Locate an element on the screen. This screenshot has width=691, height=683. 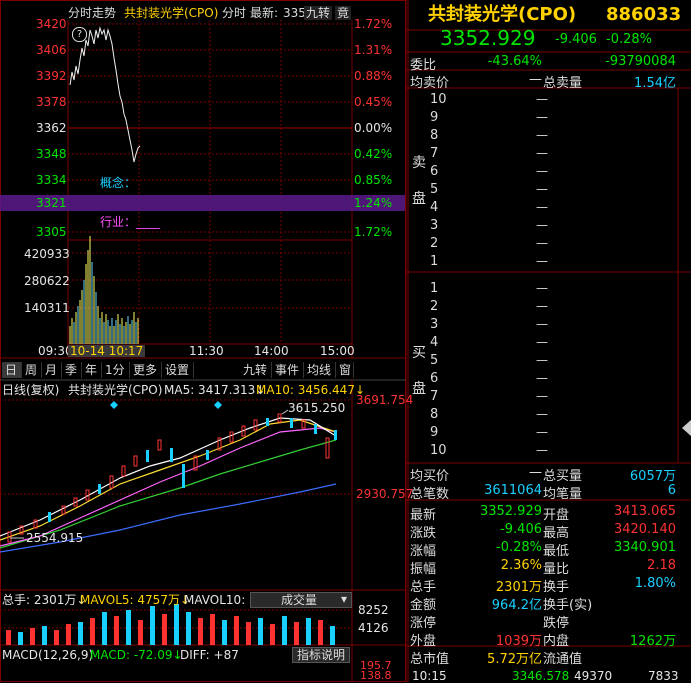
kline-price-tick: 2930.757 is located at coordinates (385, 494).